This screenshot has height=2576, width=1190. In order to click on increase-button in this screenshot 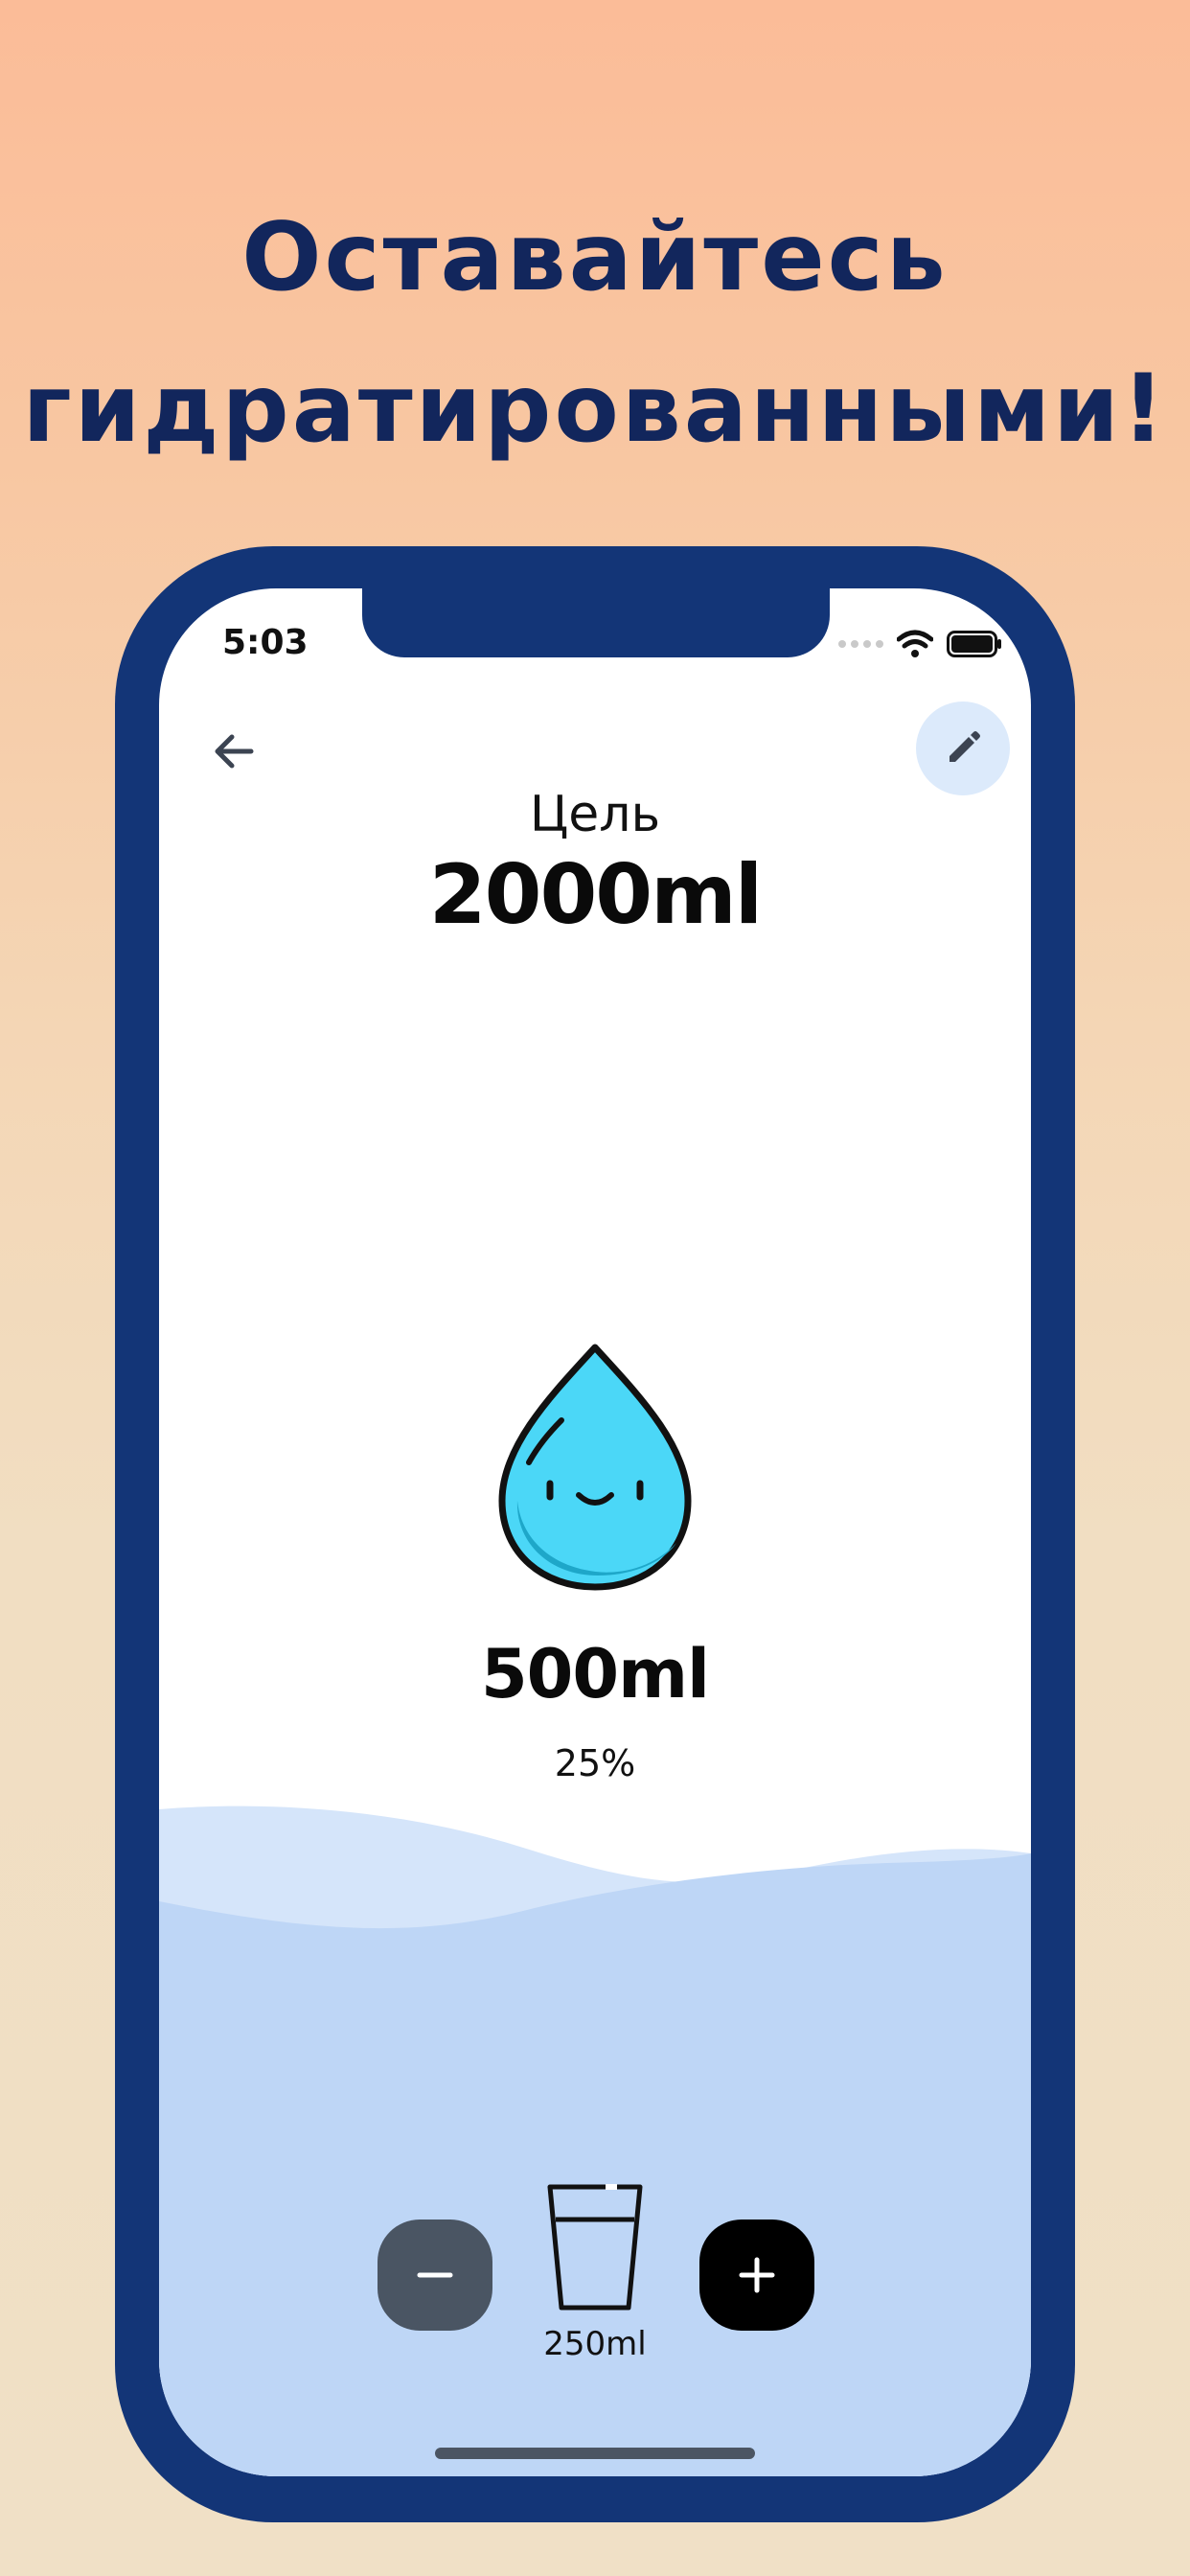, I will do `click(757, 2275)`.